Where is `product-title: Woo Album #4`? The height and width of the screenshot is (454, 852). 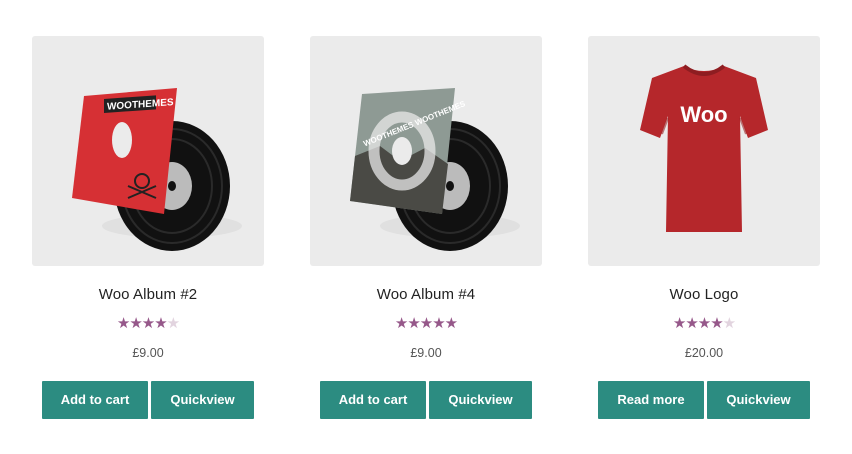
product-title: Woo Album #4 is located at coordinates (426, 294).